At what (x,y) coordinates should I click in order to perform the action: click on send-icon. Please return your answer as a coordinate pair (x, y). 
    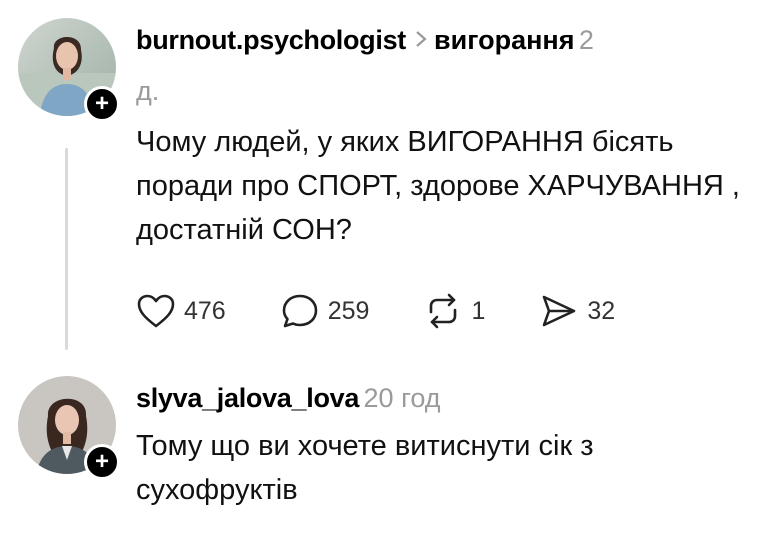
    Looking at the image, I should click on (559, 311).